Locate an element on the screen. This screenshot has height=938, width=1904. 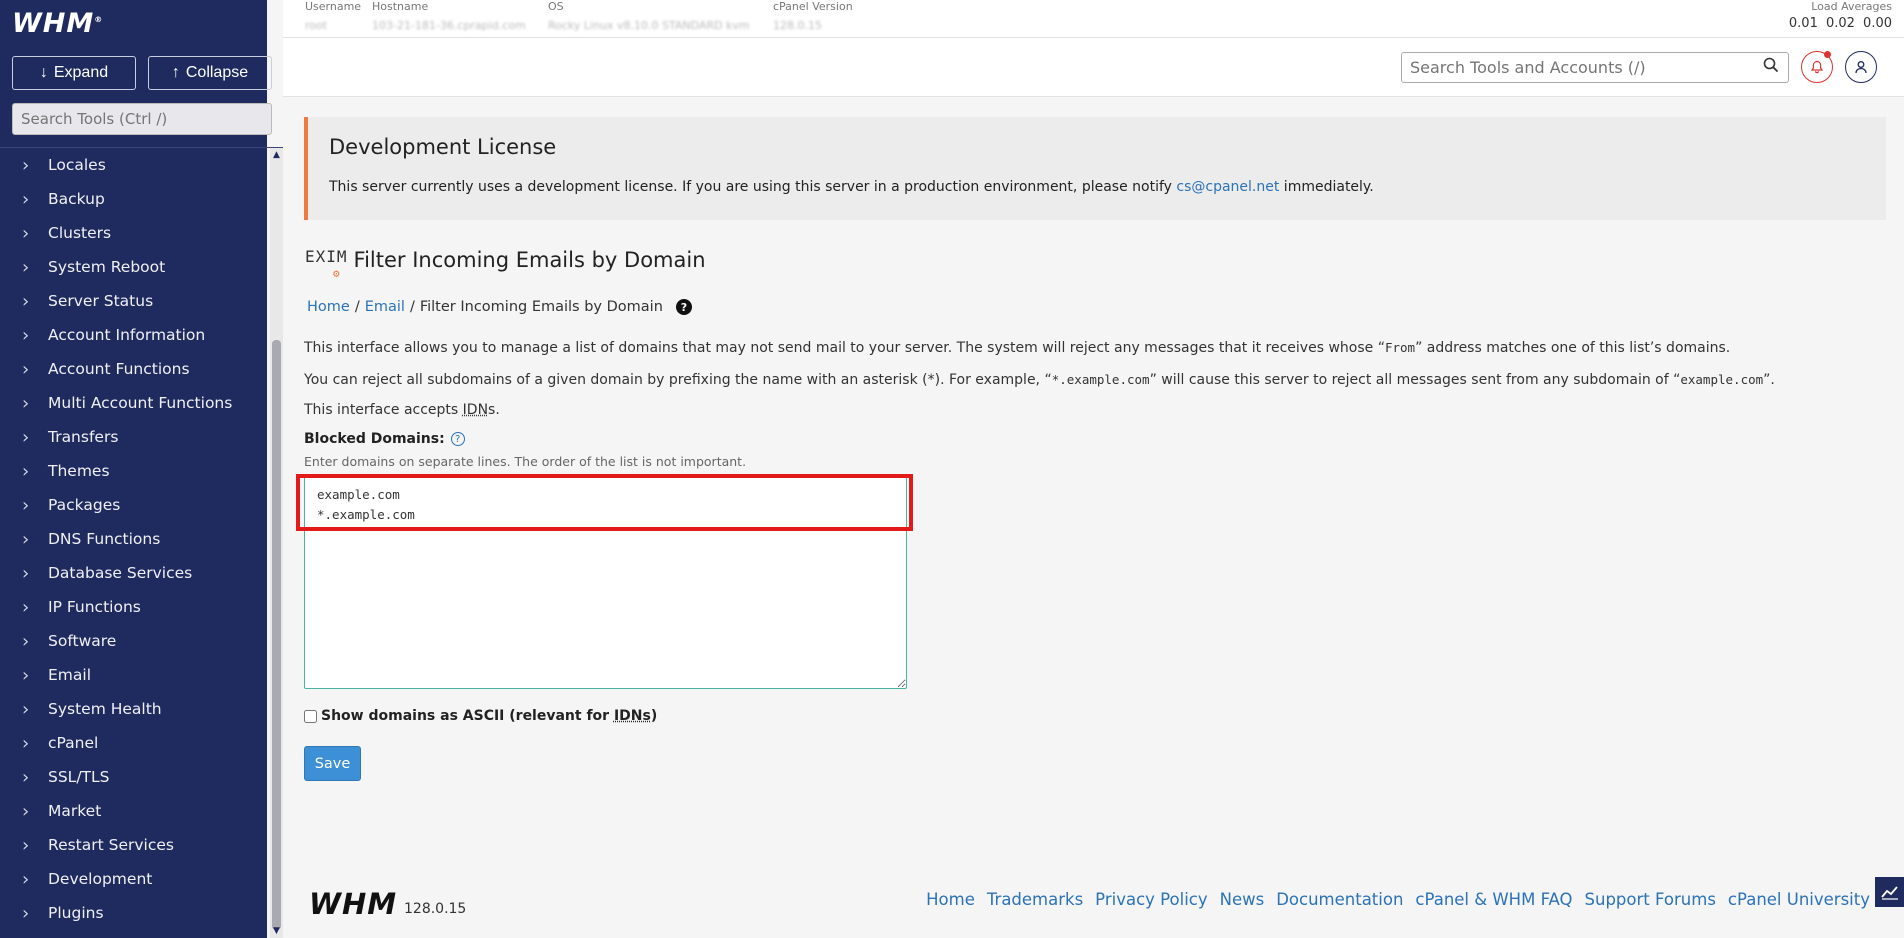
sidebar-item: › Plugins is located at coordinates (133, 913).